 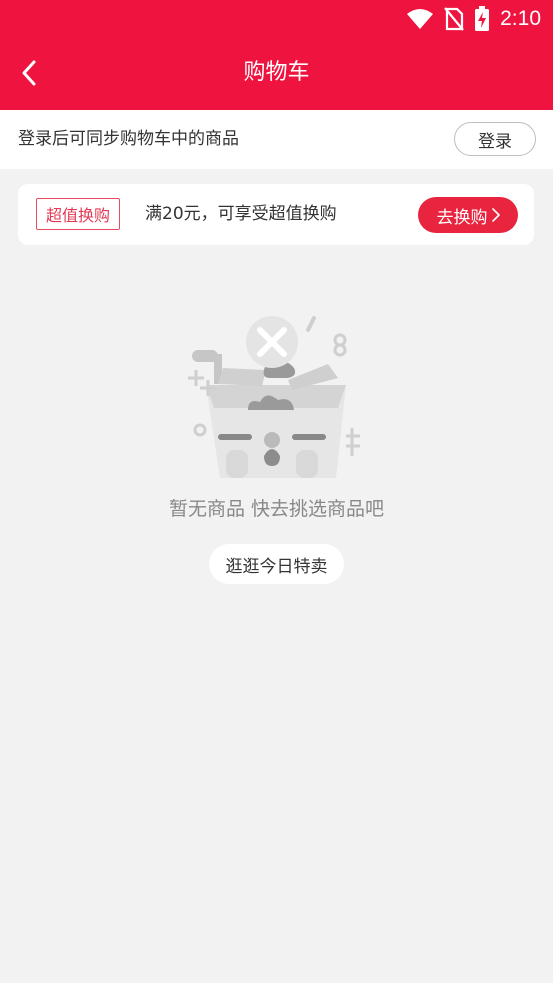 What do you see at coordinates (241, 214) in the screenshot?
I see `promo-description: 满20元，可享受超值换购` at bounding box center [241, 214].